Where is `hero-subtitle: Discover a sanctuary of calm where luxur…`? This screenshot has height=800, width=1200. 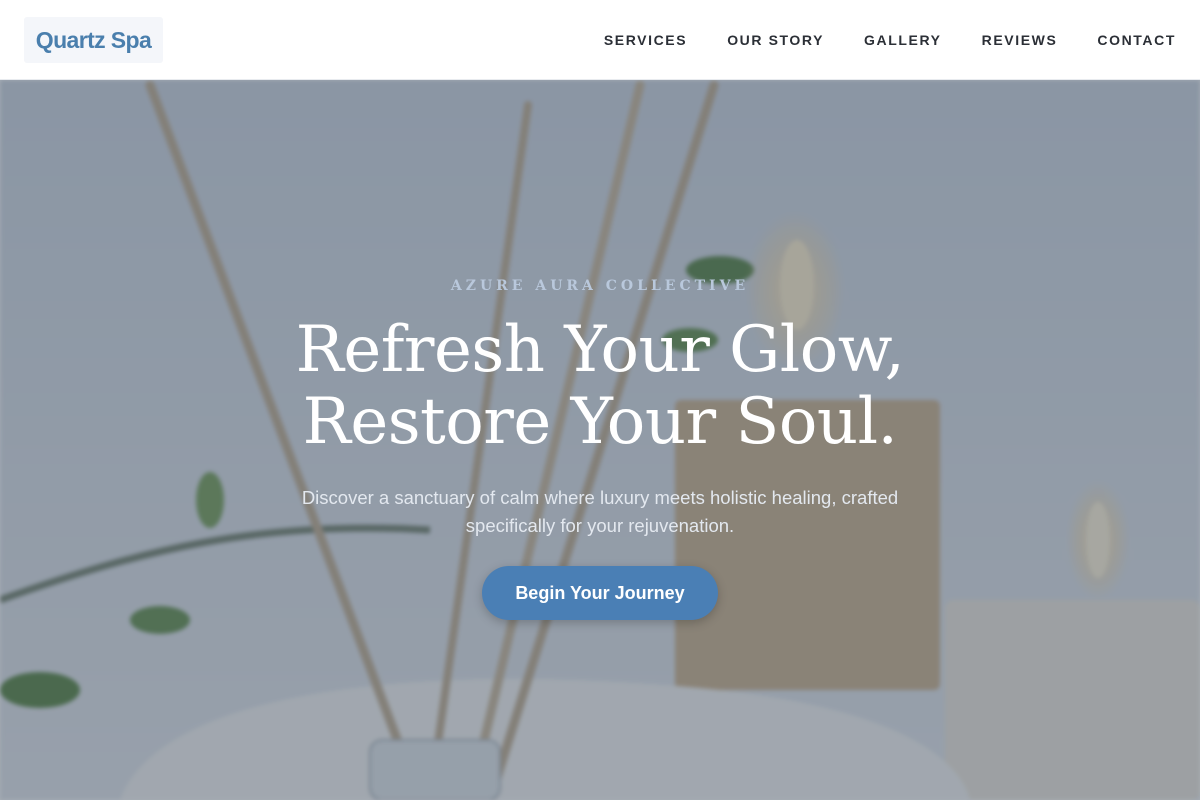
hero-subtitle: Discover a sanctuary of calm where luxur… is located at coordinates (600, 511).